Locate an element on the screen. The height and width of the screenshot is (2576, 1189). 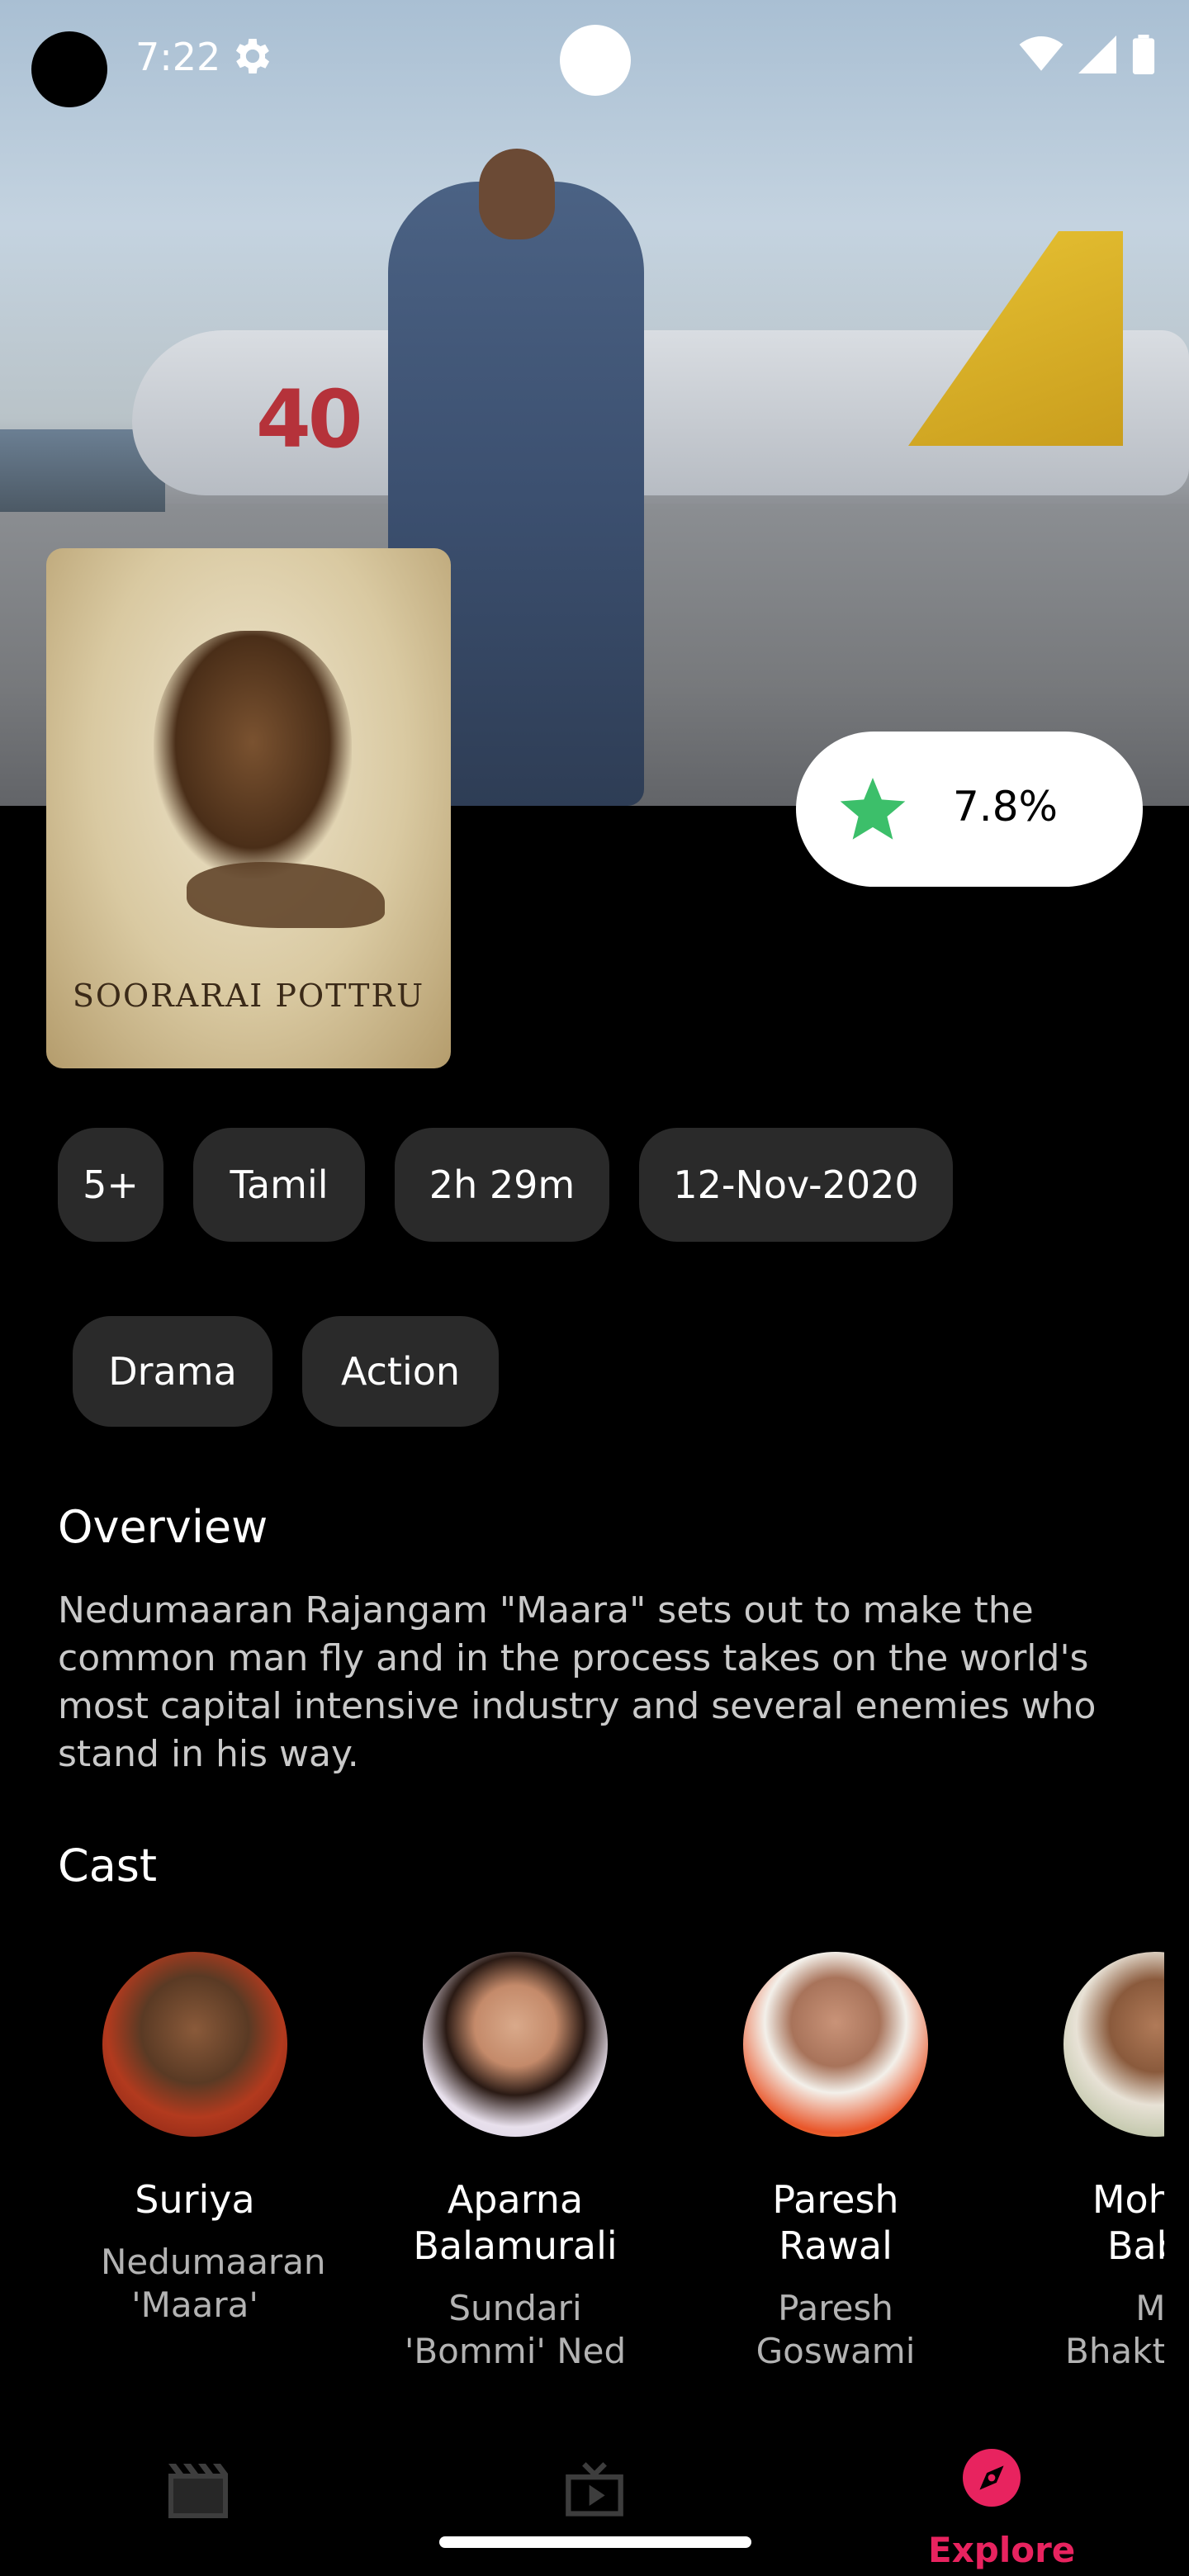
cast-role: M. Bhaktavatsa is located at coordinates (1114, 2329).